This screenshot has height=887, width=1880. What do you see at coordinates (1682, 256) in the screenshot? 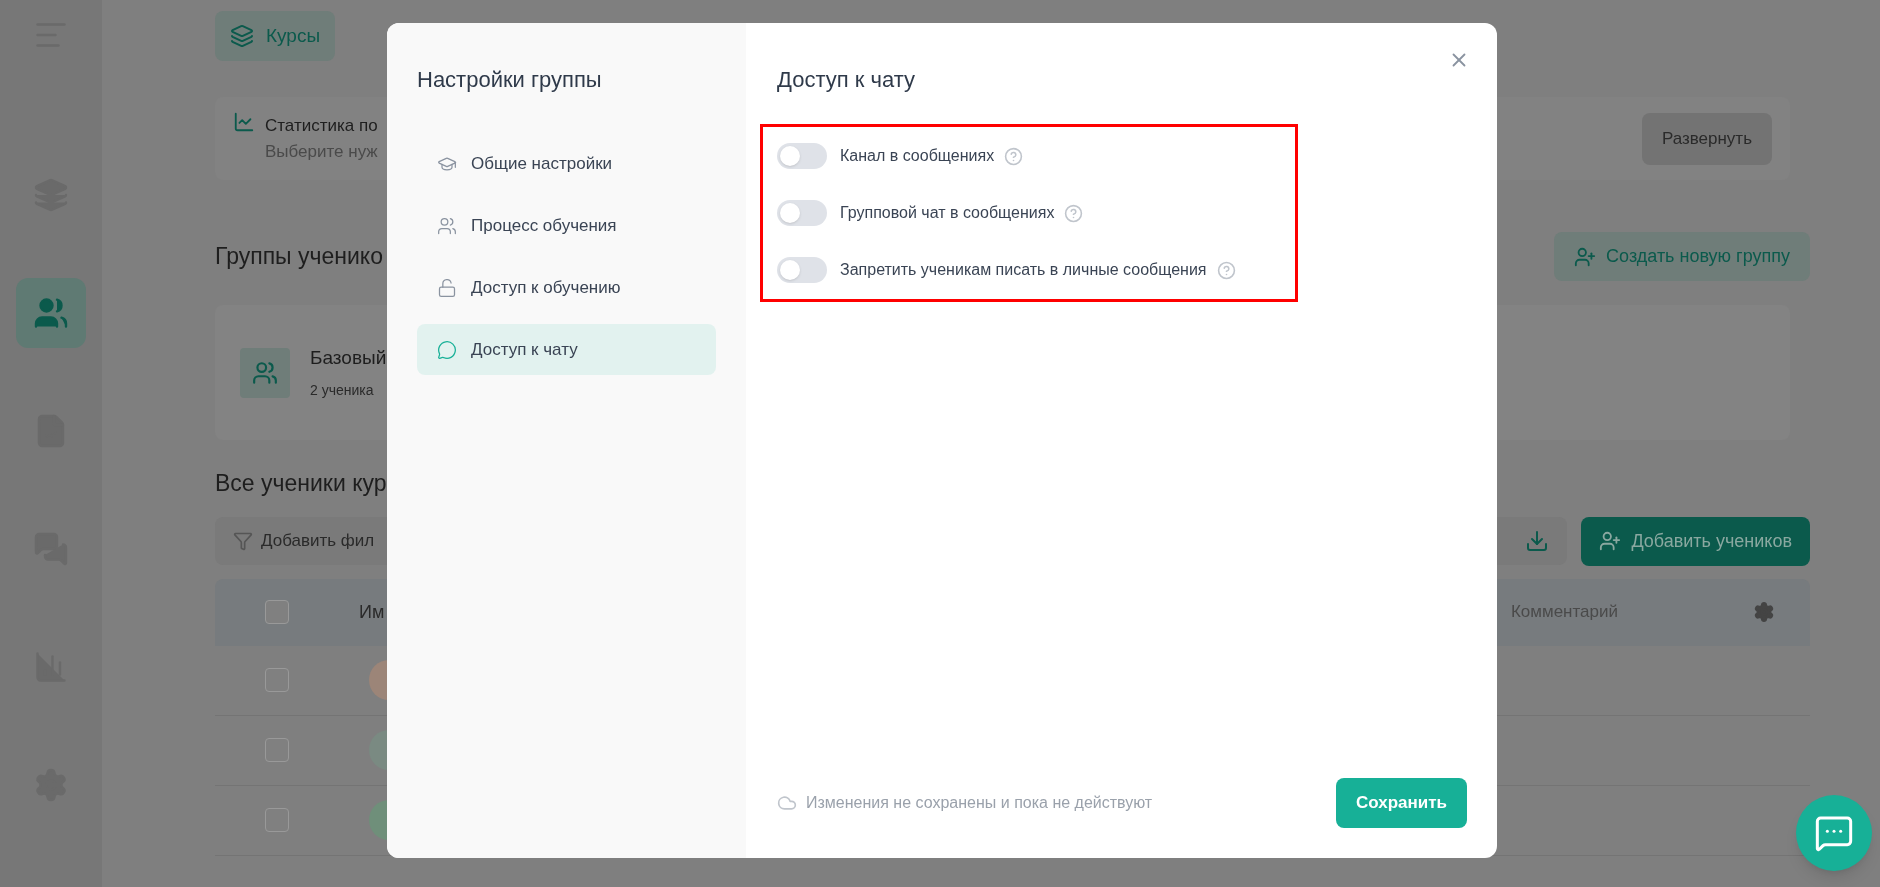
I see `create-group-button: Создать новую группу` at bounding box center [1682, 256].